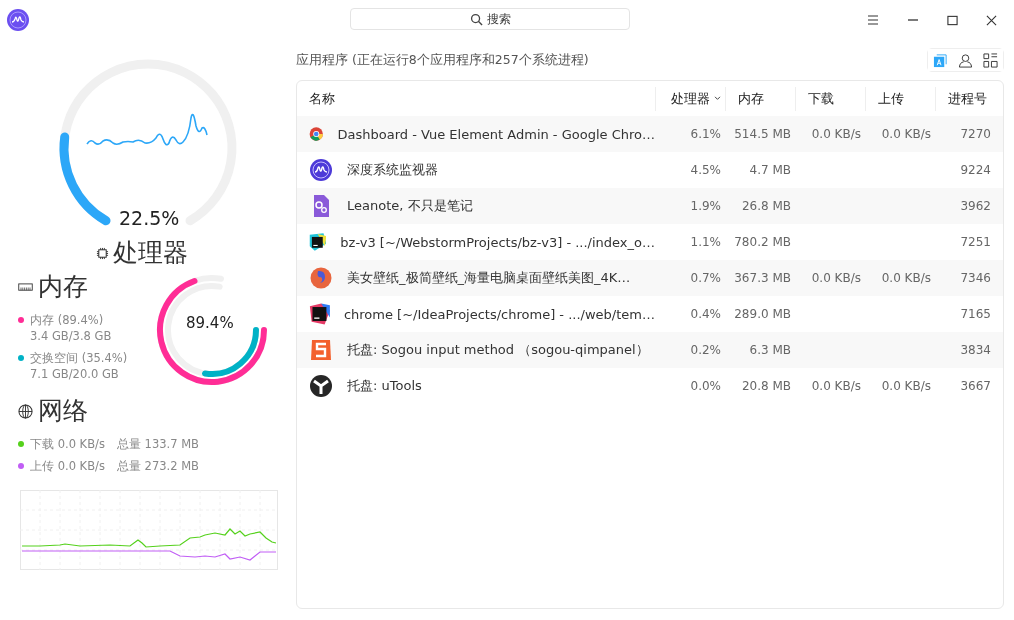 This screenshot has height=620, width=1014. What do you see at coordinates (25, 411) in the screenshot?
I see `globe-icon` at bounding box center [25, 411].